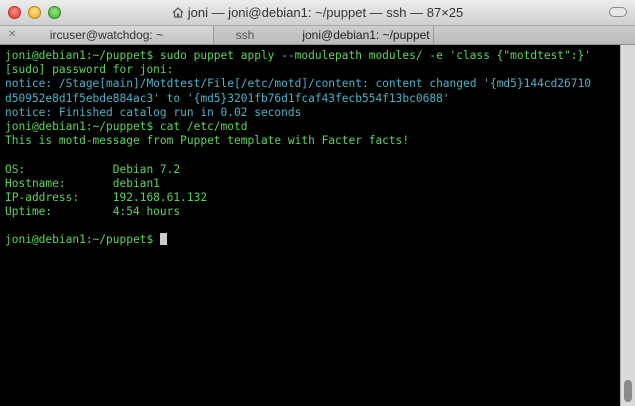 This screenshot has height=406, width=635. What do you see at coordinates (534, 35) in the screenshot?
I see `tab-bar-empty-area` at bounding box center [534, 35].